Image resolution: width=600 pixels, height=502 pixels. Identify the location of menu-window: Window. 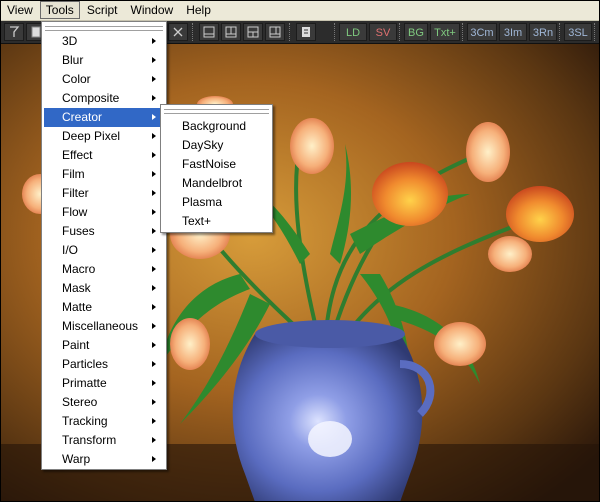
(152, 10).